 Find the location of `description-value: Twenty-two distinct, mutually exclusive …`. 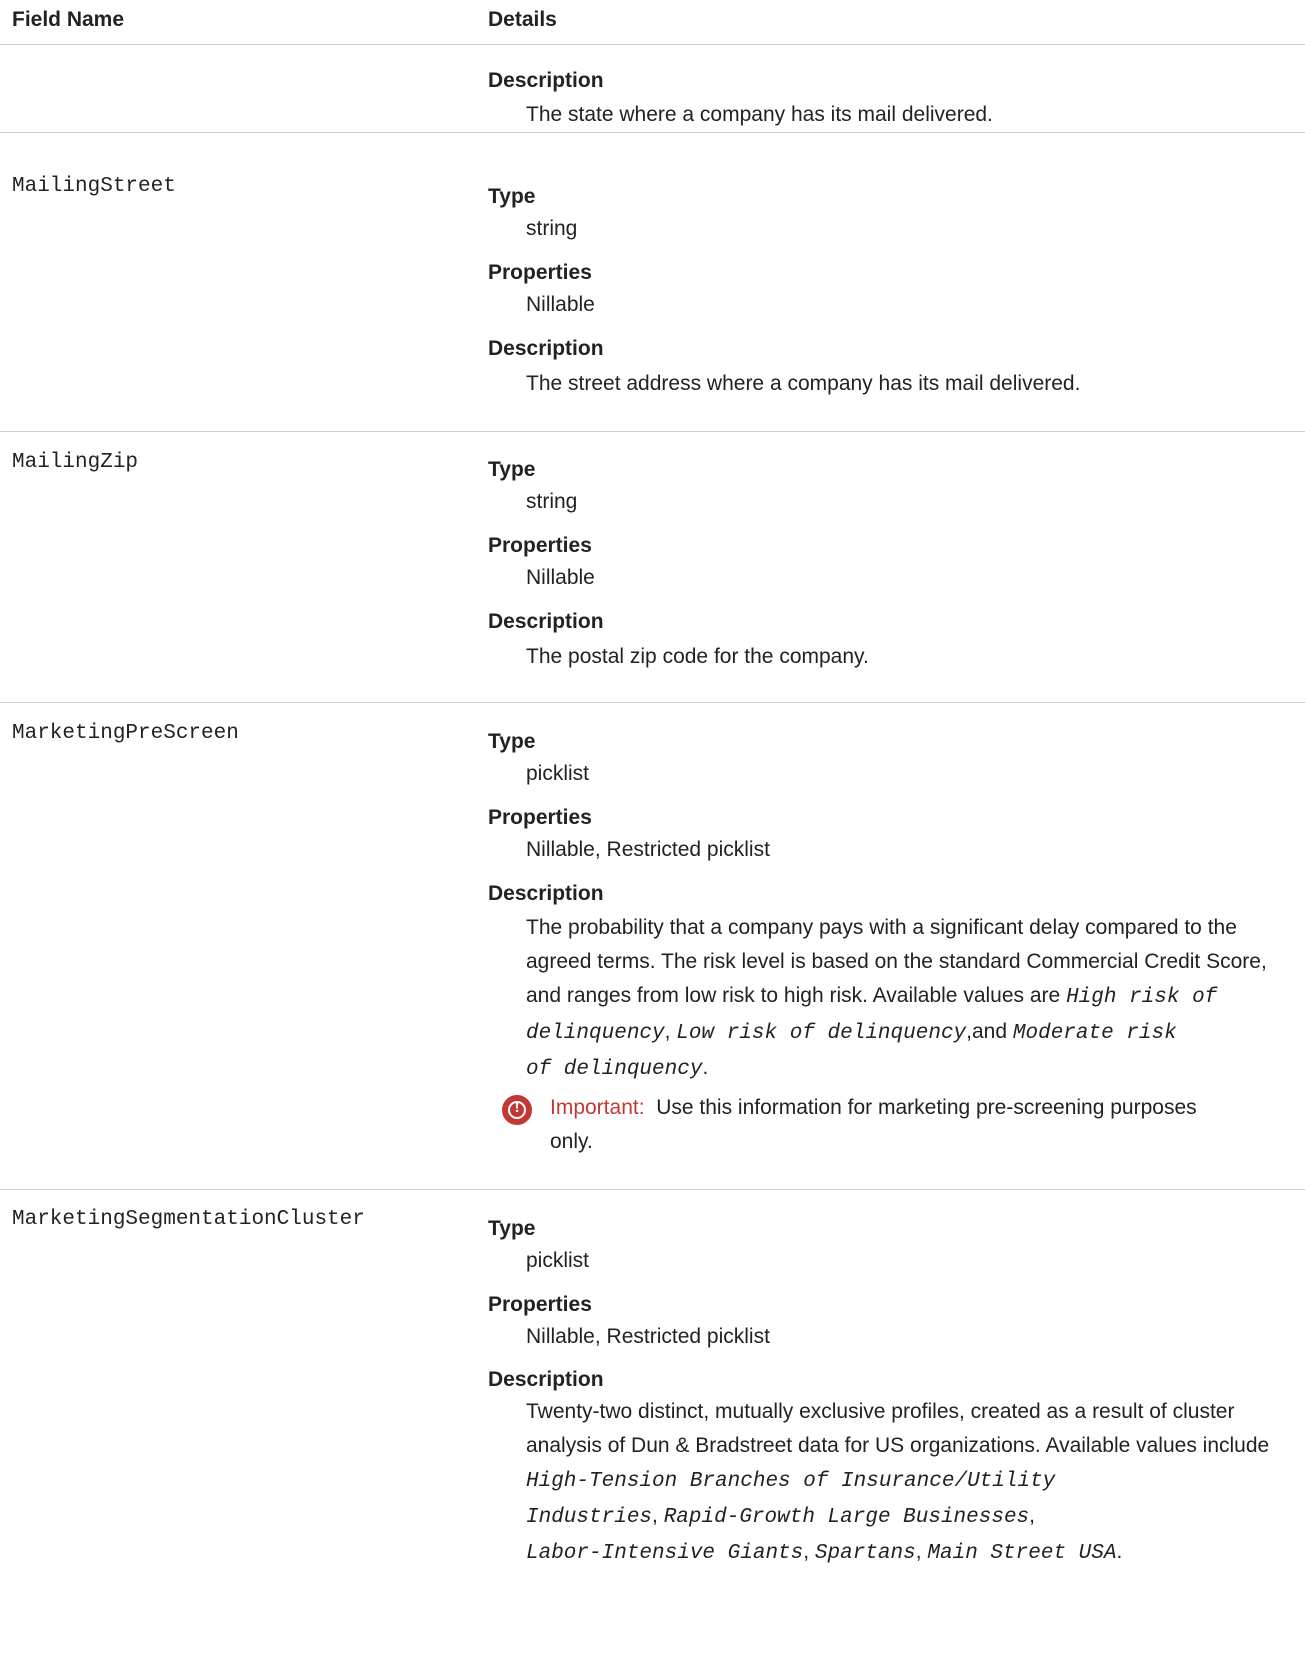

description-value: Twenty-two distinct, mutually exclusive … is located at coordinates (909, 1483).